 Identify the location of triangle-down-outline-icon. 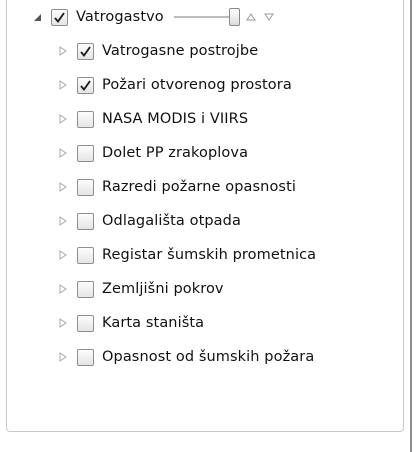
(268, 17).